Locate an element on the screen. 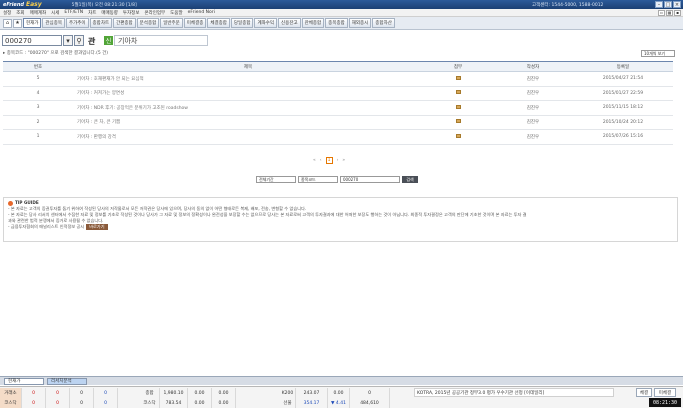 This screenshot has height=408, width=683. table-row: 2 기아차 : 큰 차, 큰 기쁨 김진우 2015/10/24 20:12 is located at coordinates (338, 122).